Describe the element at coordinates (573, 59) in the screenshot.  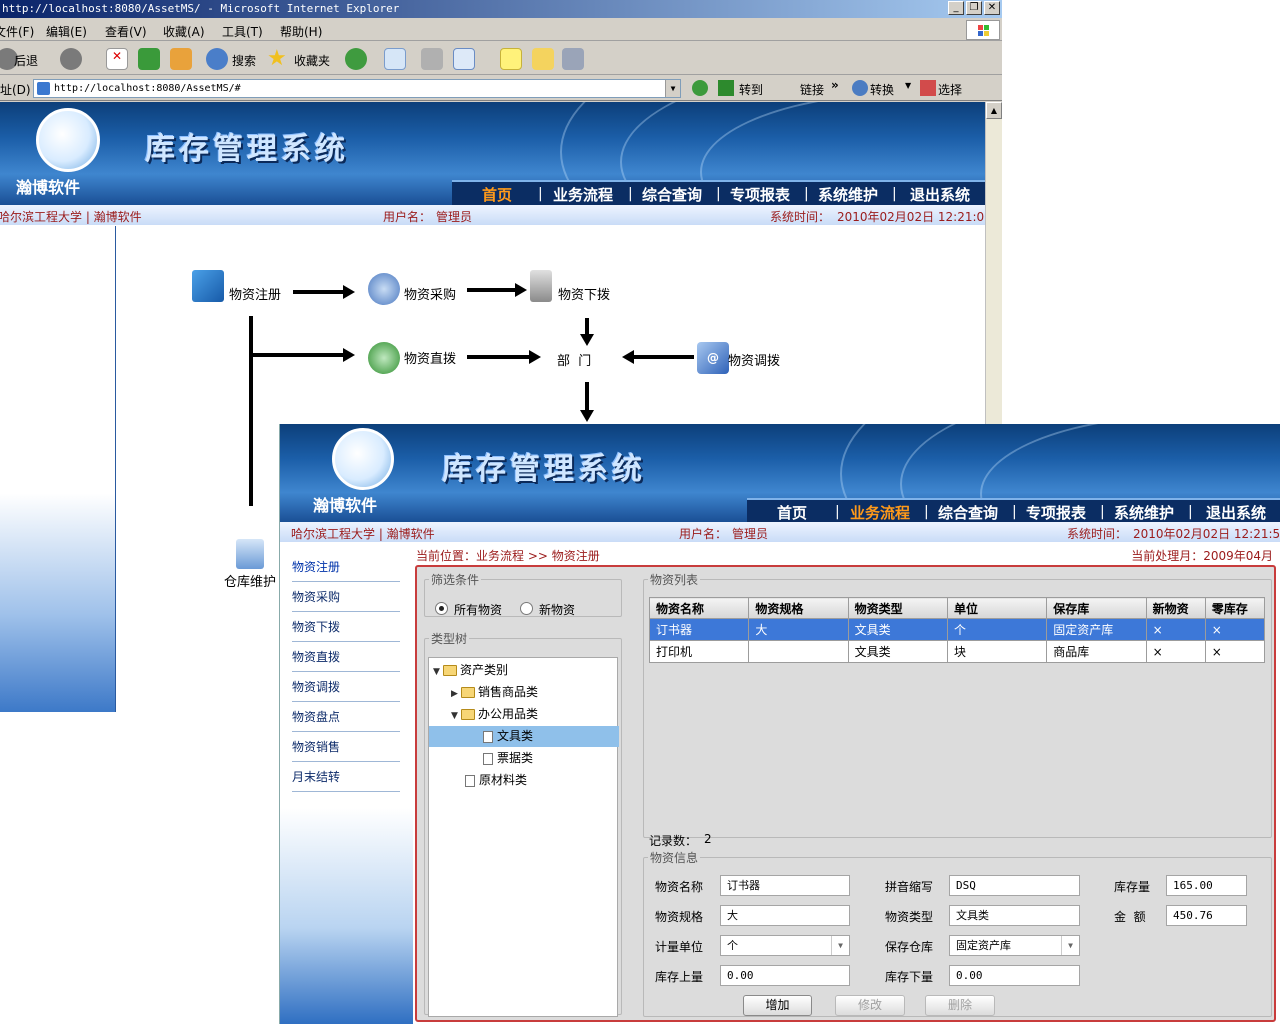
I see `tools-icon` at that location.